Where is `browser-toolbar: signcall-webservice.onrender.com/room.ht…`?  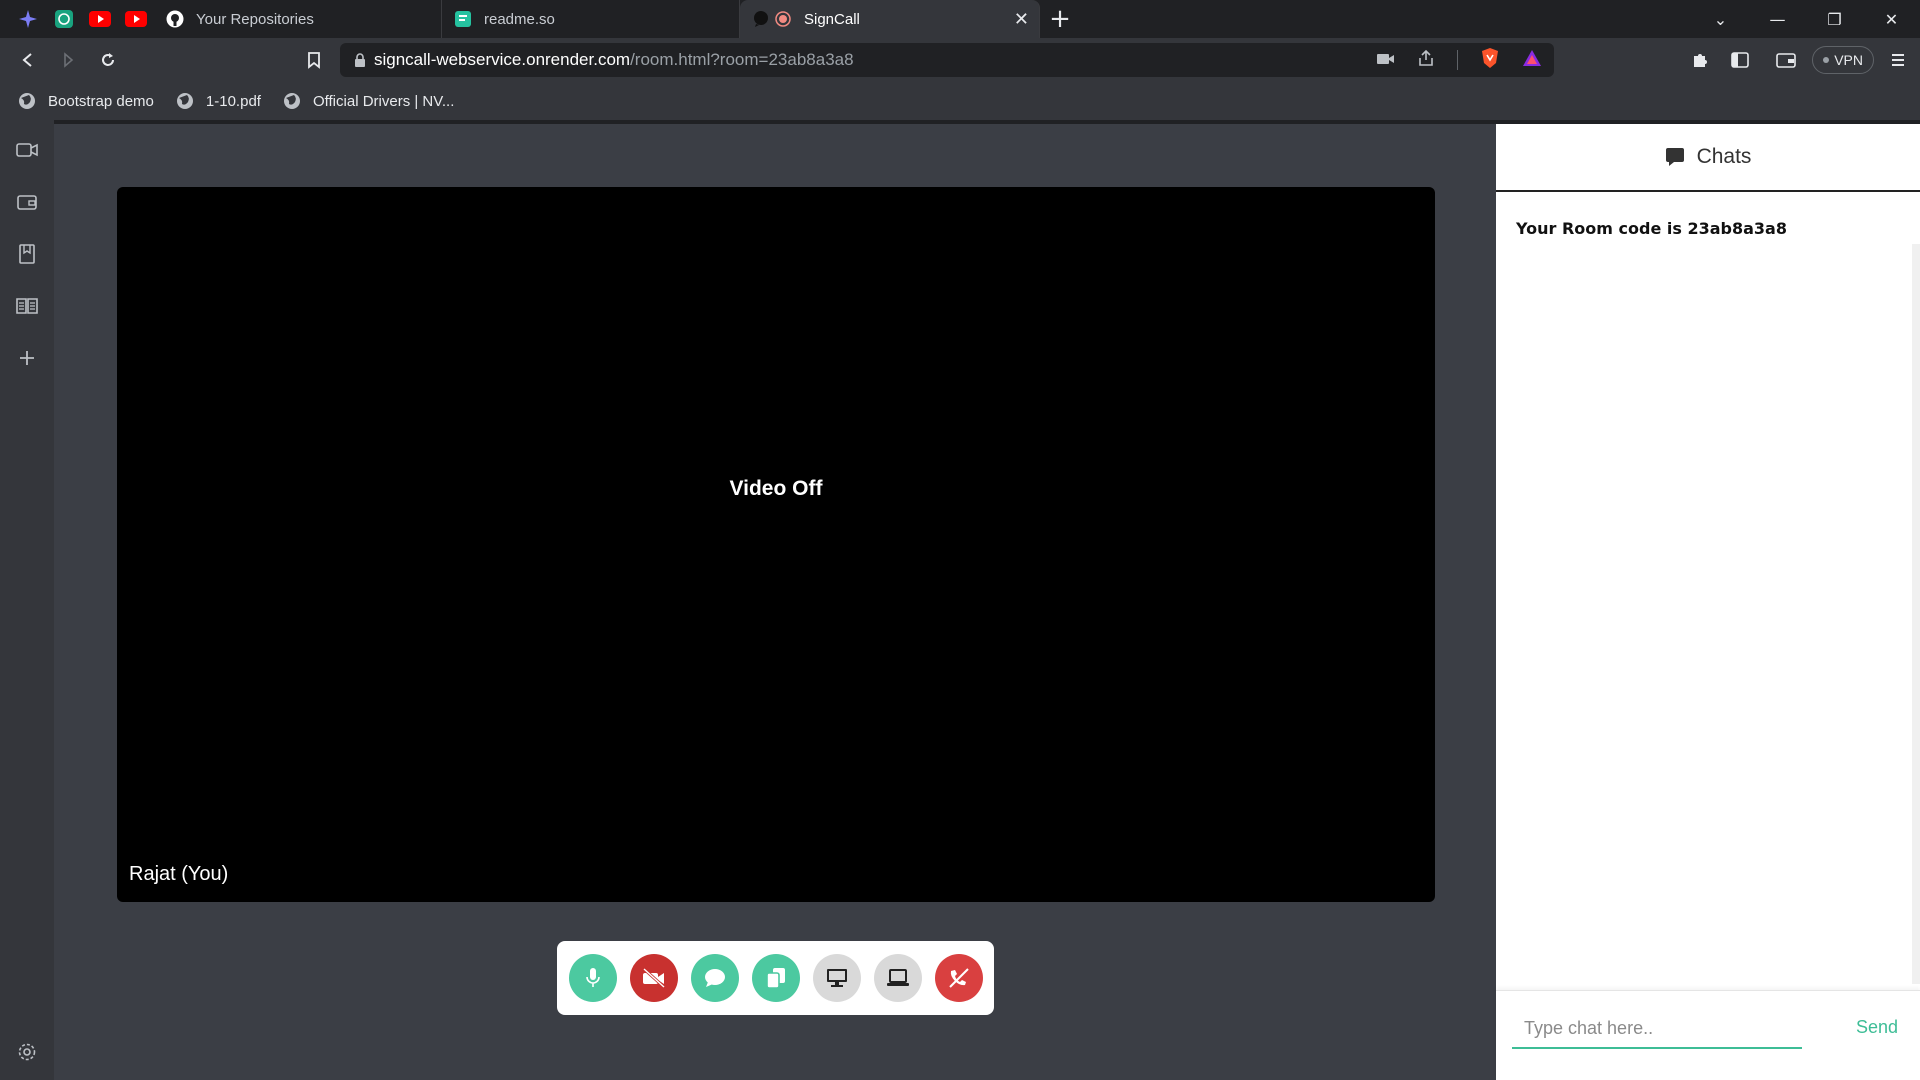
browser-toolbar: signcall-webservice.onrender.com/room.ht… is located at coordinates (960, 60).